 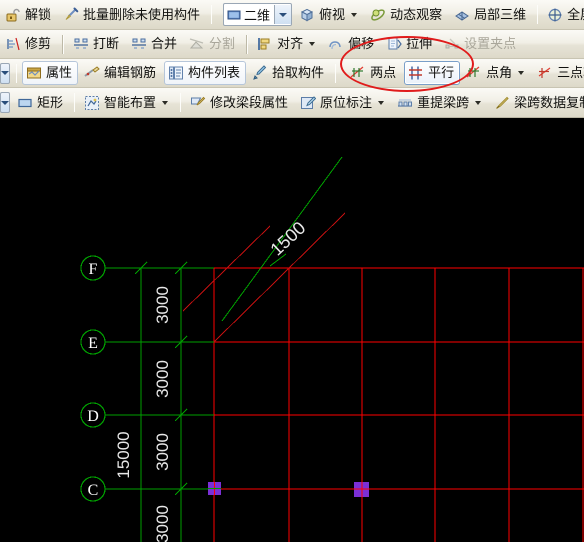 I want to click on edit-rebar-label: 编辑钢筋, so click(x=130, y=72).